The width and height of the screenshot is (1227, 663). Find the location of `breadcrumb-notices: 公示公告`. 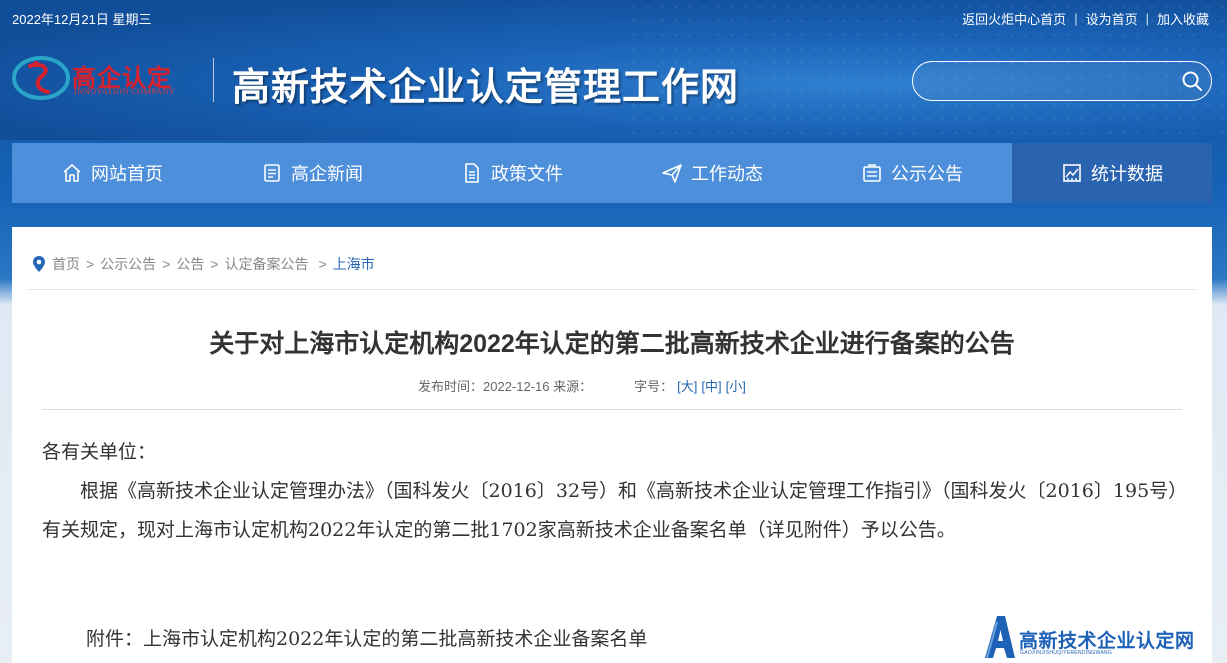

breadcrumb-notices: 公示公告 is located at coordinates (128, 264).